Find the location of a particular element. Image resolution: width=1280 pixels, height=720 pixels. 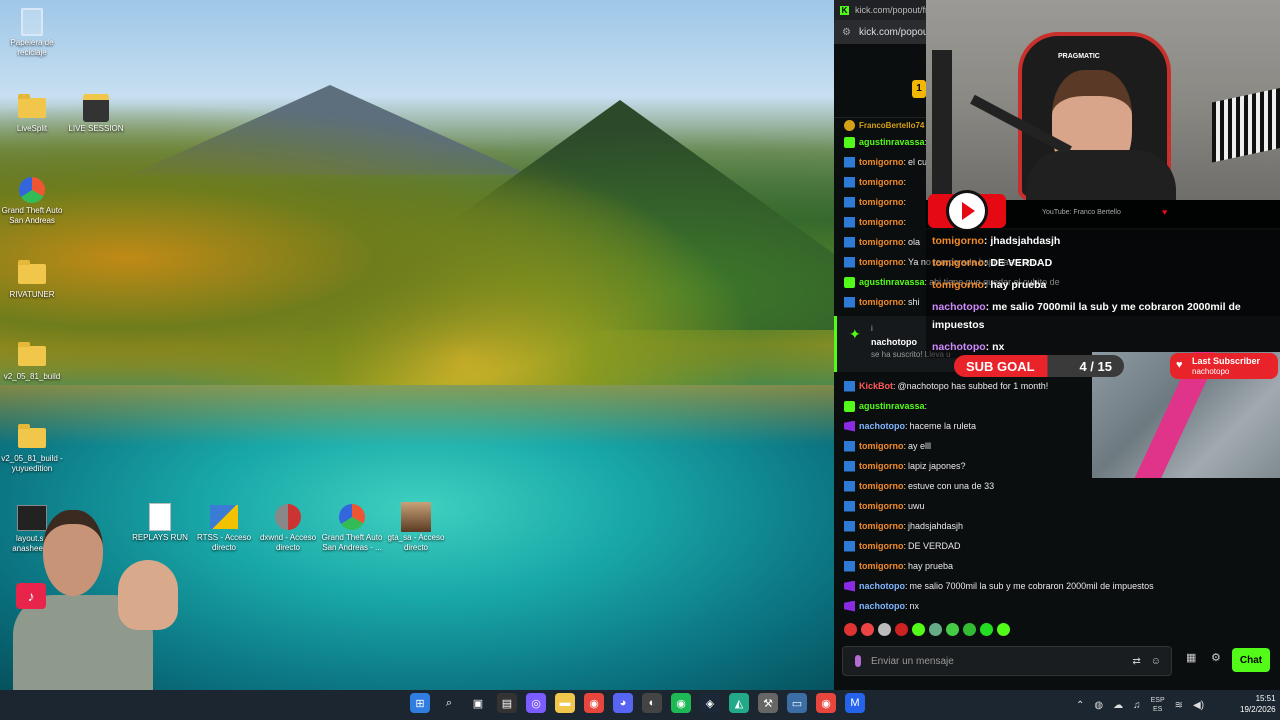

gta-icon: ◭ is located at coordinates (739, 703).